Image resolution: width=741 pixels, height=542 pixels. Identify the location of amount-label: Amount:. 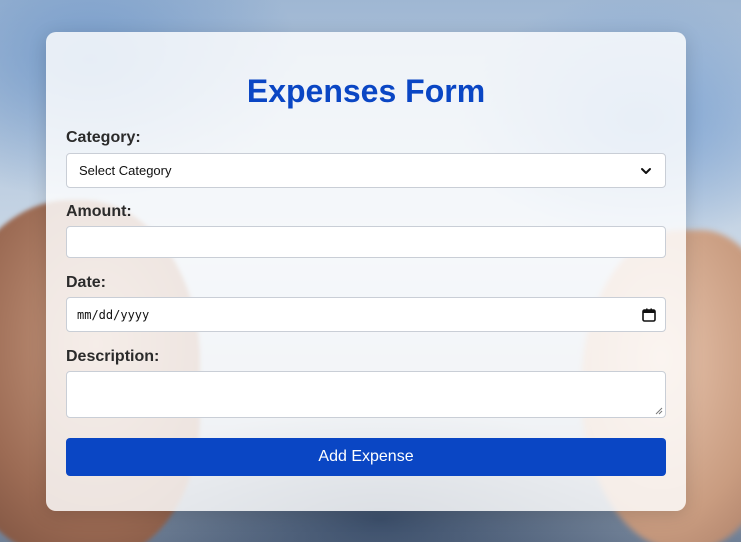
(99, 211).